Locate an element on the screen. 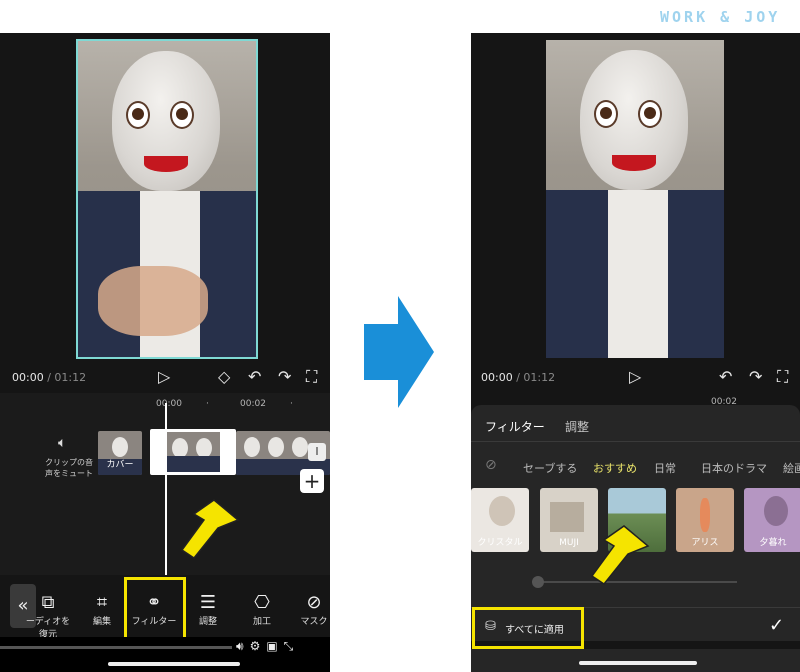  yellow-arrow-right is located at coordinates (620, 555).